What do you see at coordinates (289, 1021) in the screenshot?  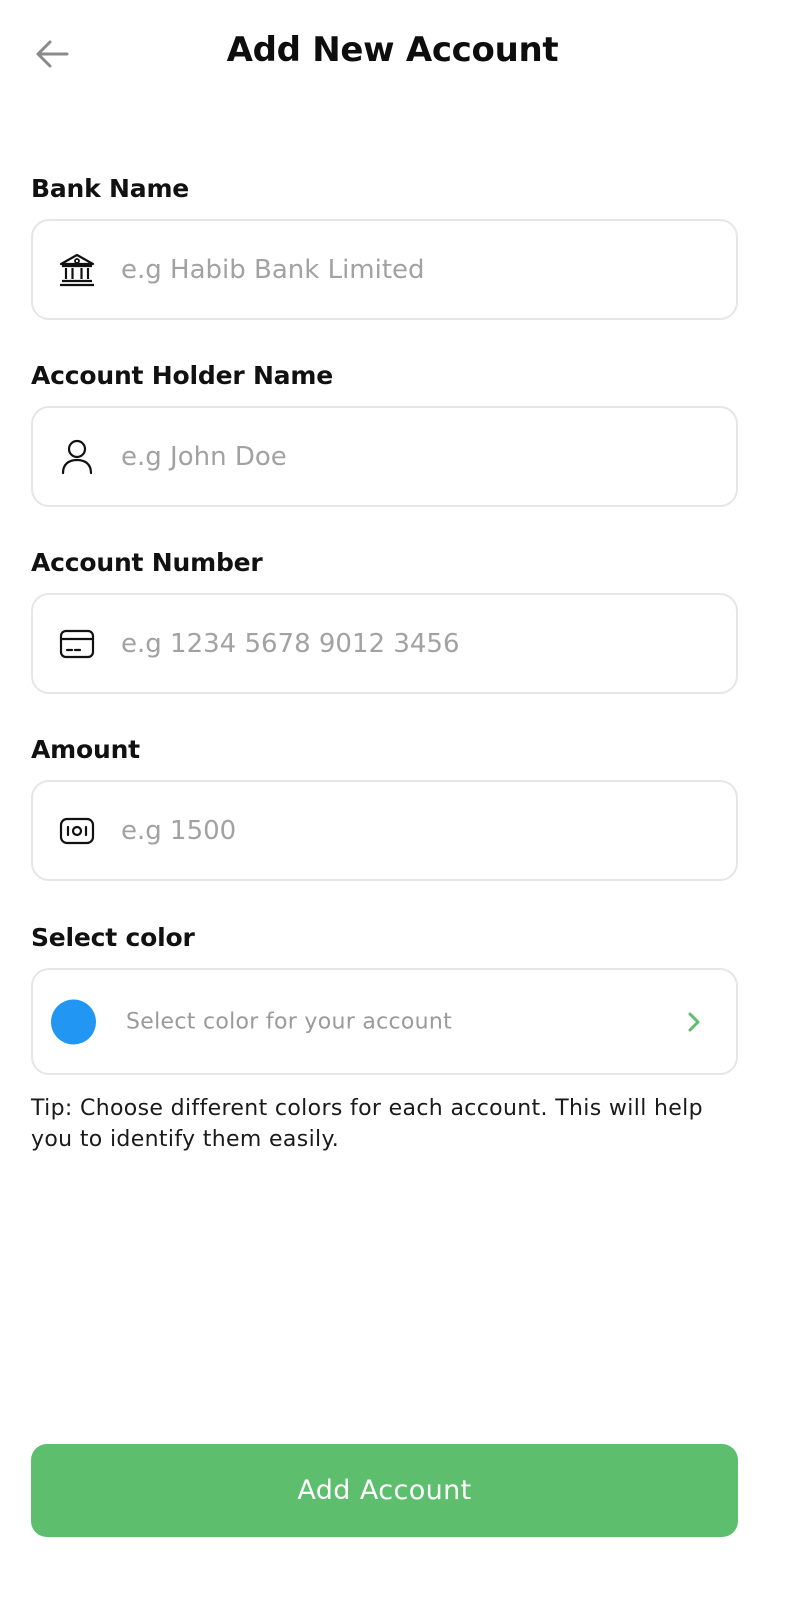 I see `color-selector-text: Select color for your account` at bounding box center [289, 1021].